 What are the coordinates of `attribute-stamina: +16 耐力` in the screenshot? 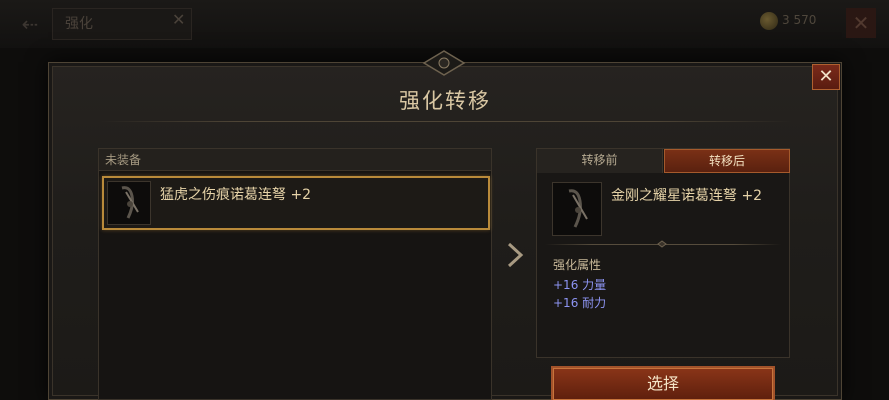 It's located at (580, 303).